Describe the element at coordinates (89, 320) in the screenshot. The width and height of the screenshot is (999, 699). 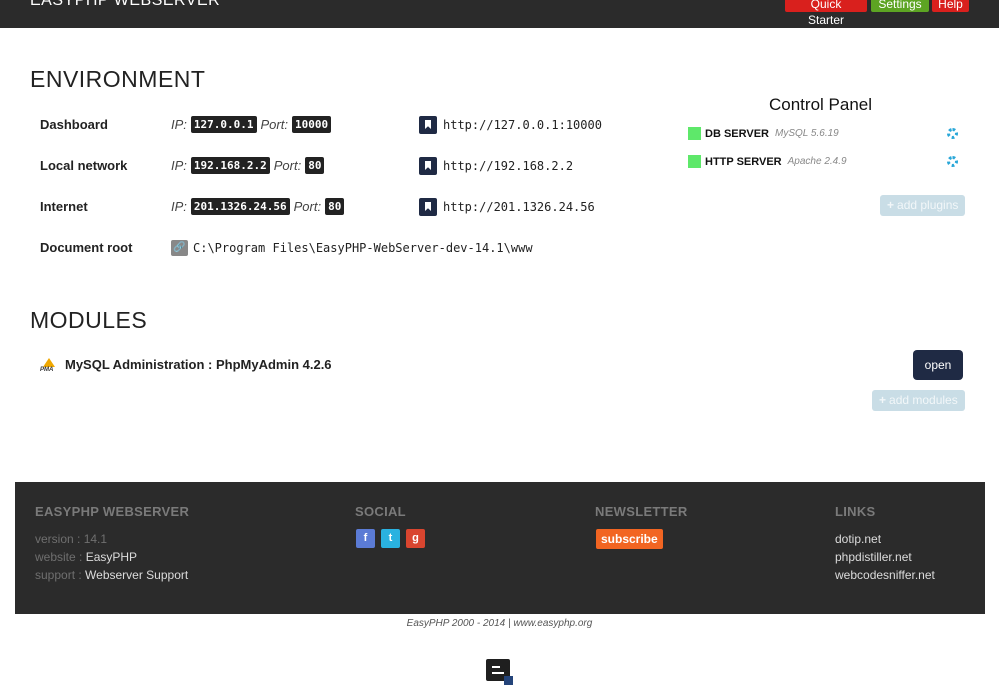
I see `modules-title: MODULES` at that location.